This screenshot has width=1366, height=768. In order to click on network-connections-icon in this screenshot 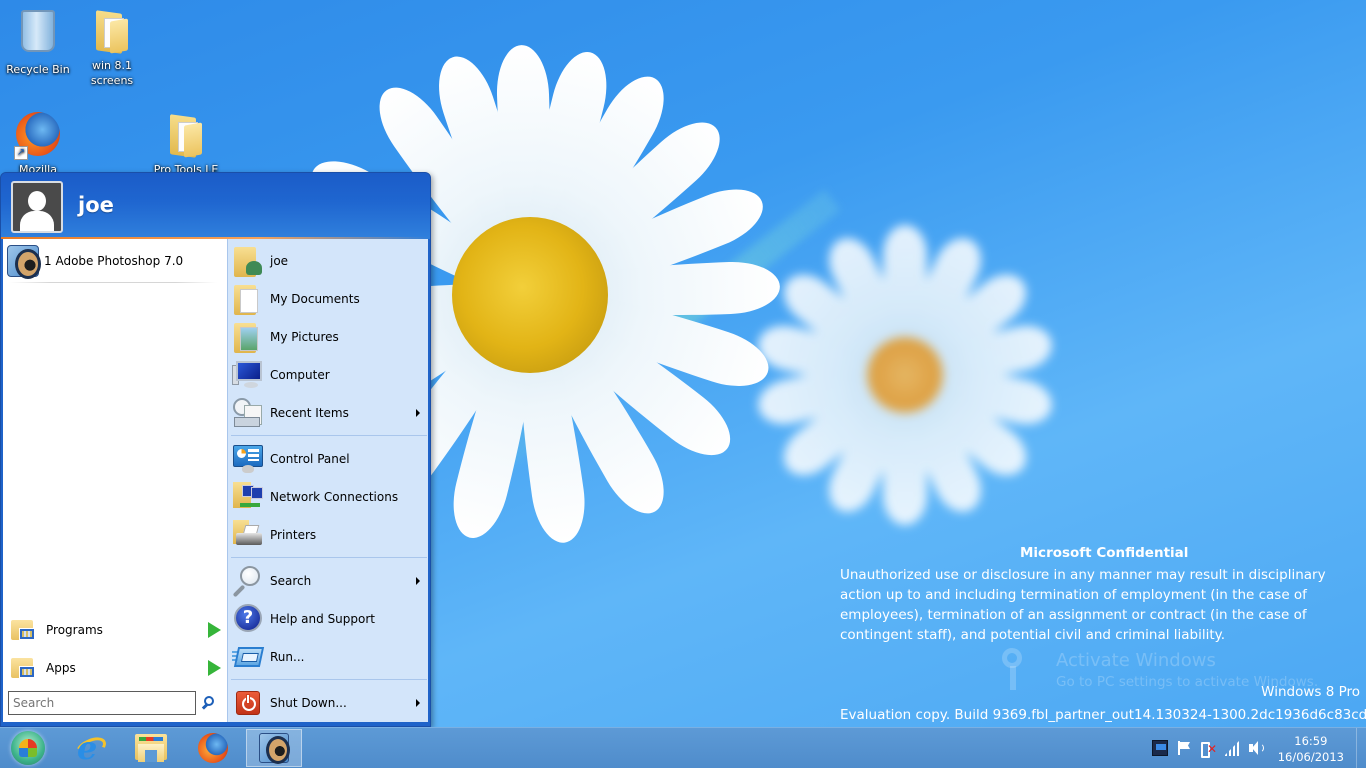, I will do `click(248, 497)`.